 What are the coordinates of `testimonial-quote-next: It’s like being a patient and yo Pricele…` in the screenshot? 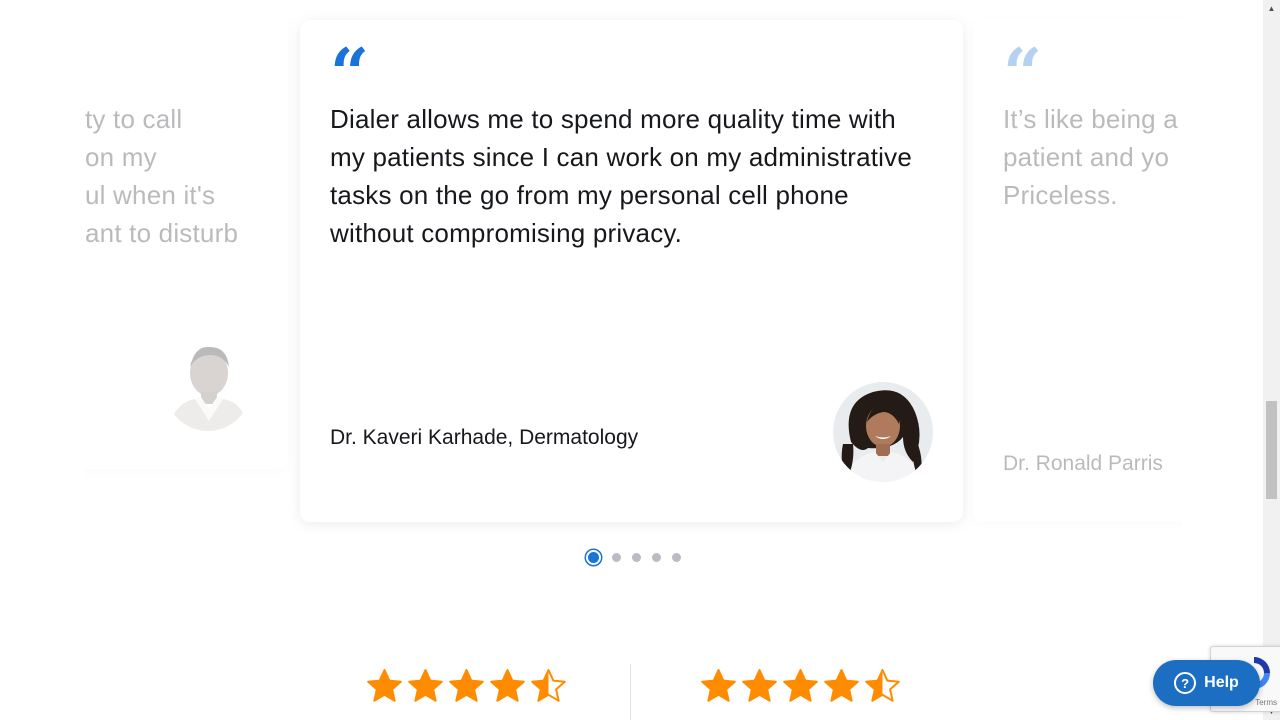 It's located at (1092, 157).